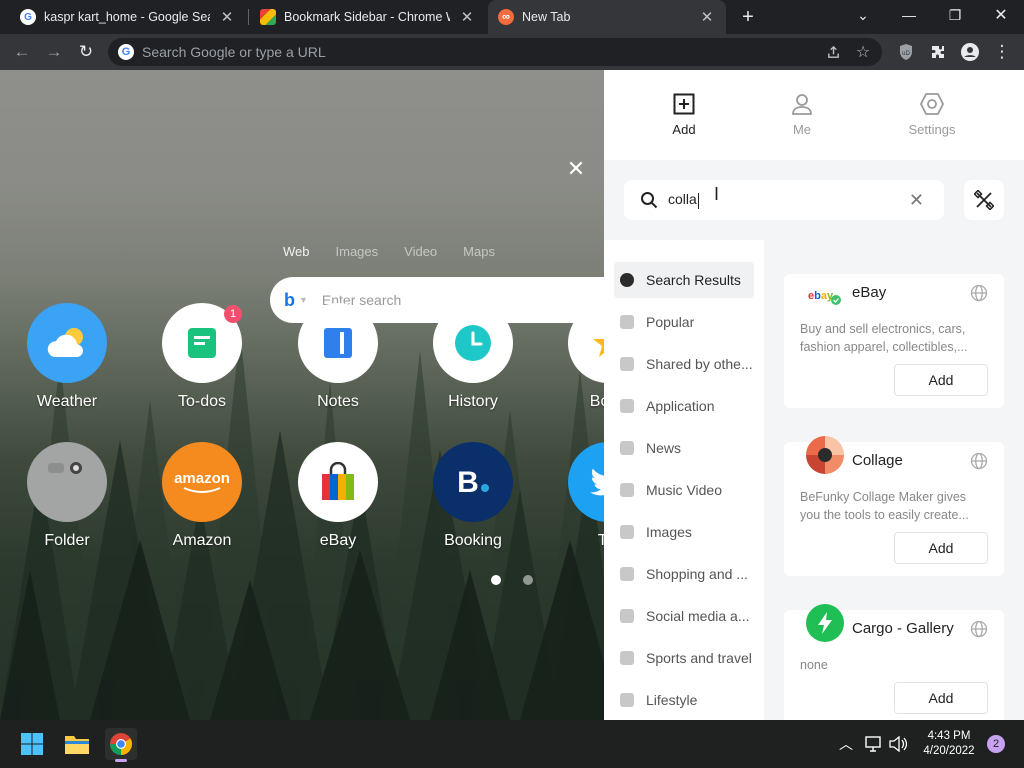  I want to click on share-icon, so click(833, 52).